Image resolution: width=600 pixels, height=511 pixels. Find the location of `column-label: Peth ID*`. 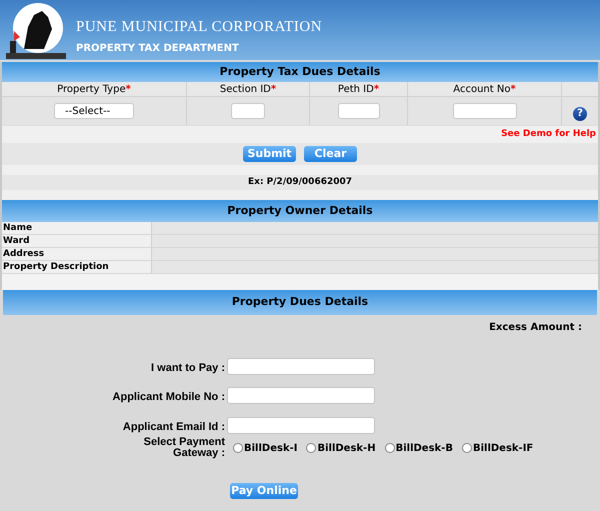

column-label: Peth ID* is located at coordinates (359, 89).